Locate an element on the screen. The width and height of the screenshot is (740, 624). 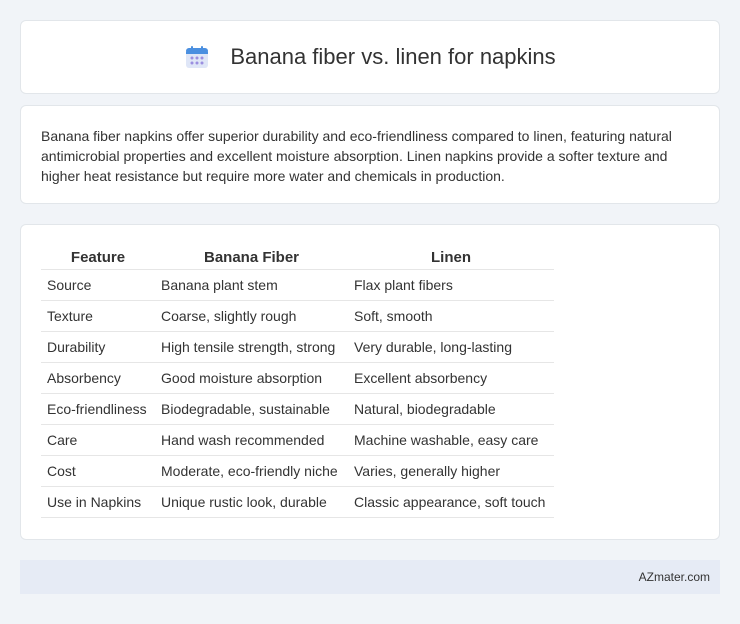
banana-fiber-cell: High tensile strength, strong is located at coordinates (251, 347).